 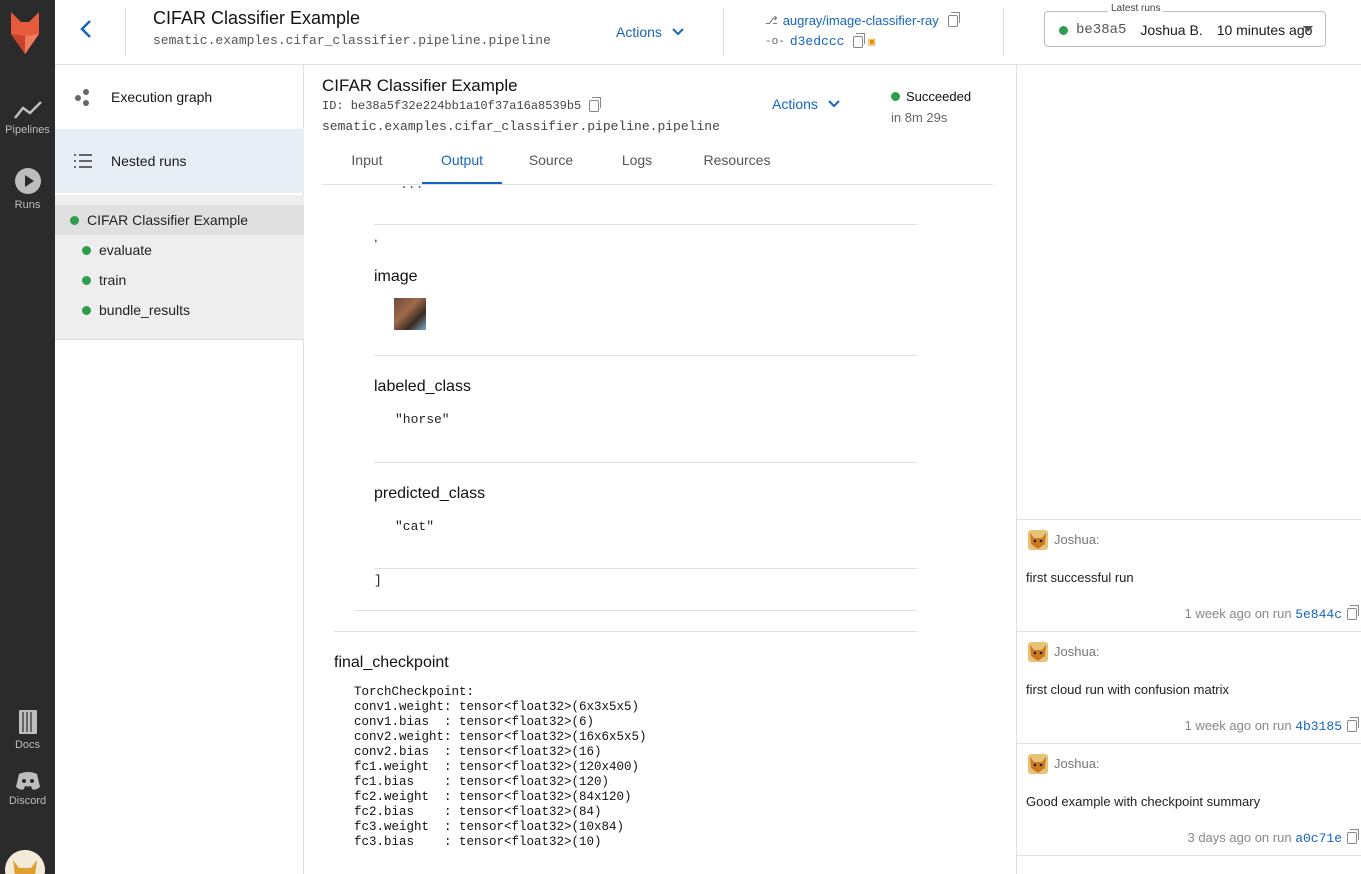 What do you see at coordinates (939, 96) in the screenshot?
I see `status-text: Succeeded` at bounding box center [939, 96].